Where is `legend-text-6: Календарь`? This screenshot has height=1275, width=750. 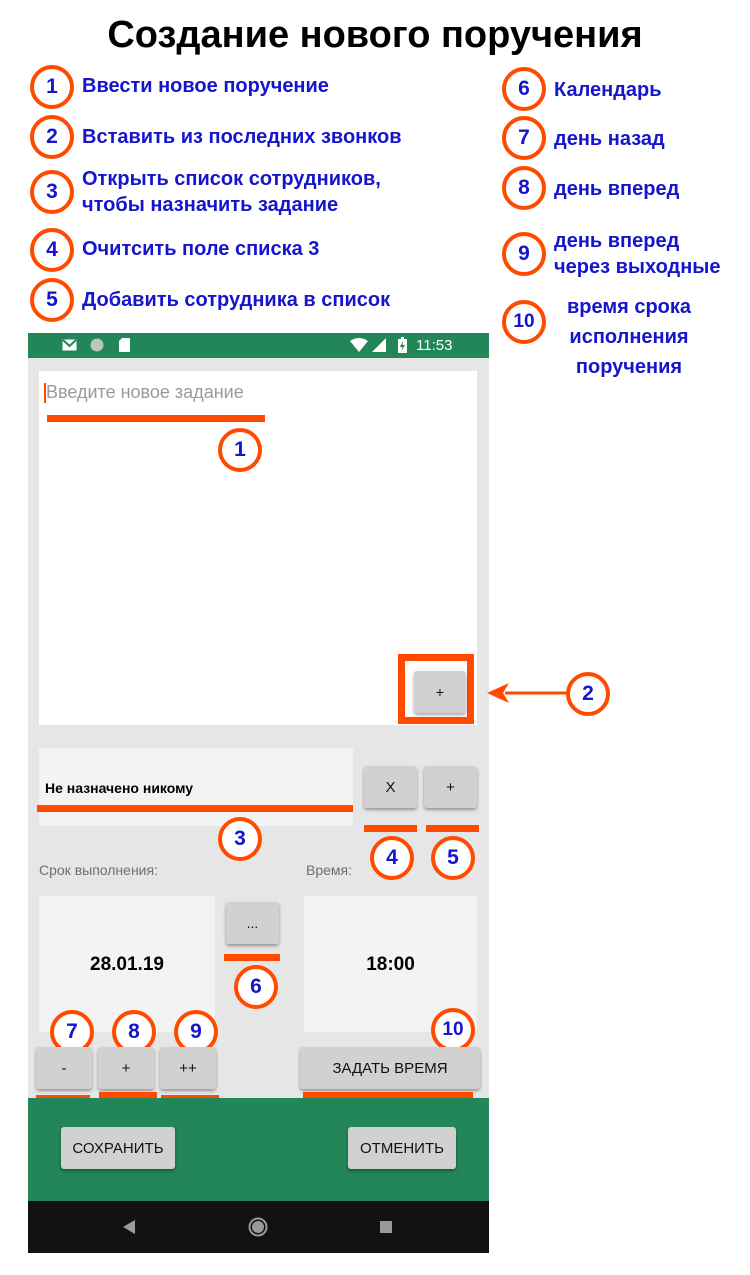
legend-text-6: Календарь is located at coordinates (608, 90).